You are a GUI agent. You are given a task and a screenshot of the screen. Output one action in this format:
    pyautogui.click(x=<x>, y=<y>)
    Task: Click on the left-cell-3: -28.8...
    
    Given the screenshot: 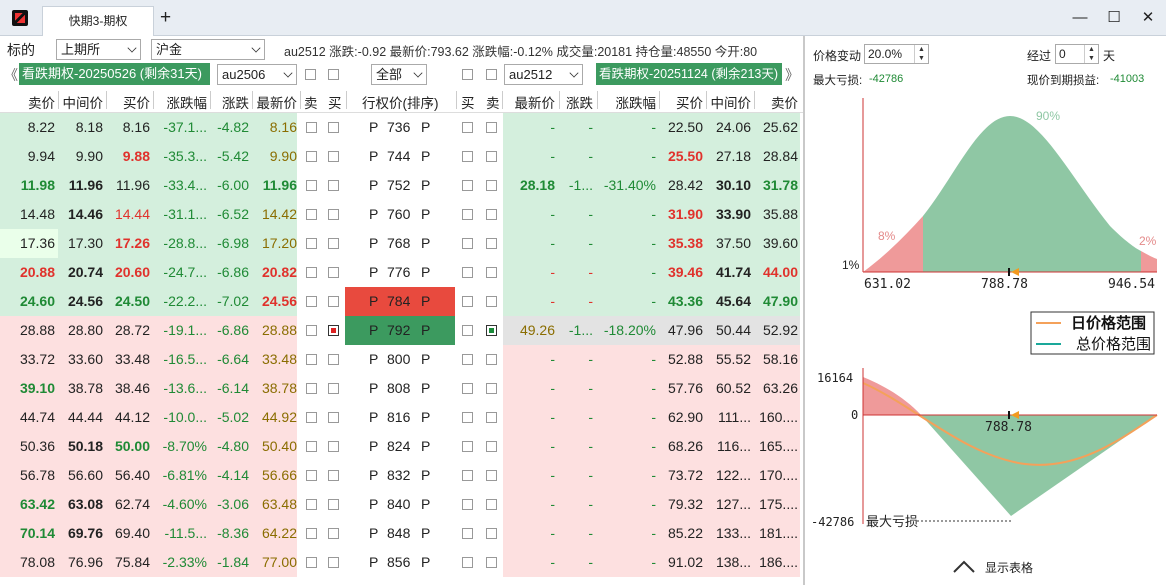 What is the action you would take?
    pyautogui.click(x=185, y=243)
    